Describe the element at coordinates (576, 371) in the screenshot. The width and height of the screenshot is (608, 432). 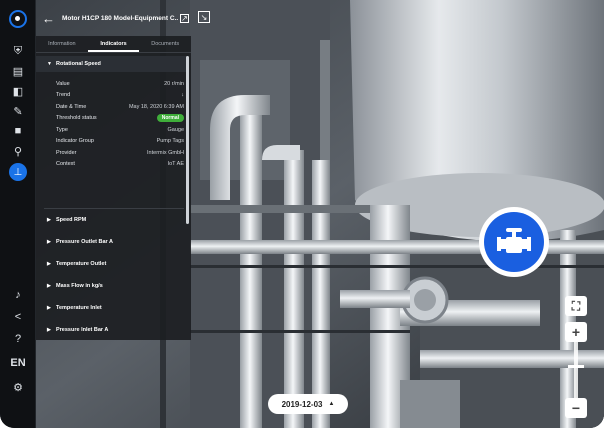
I see `zoom-slider` at that location.